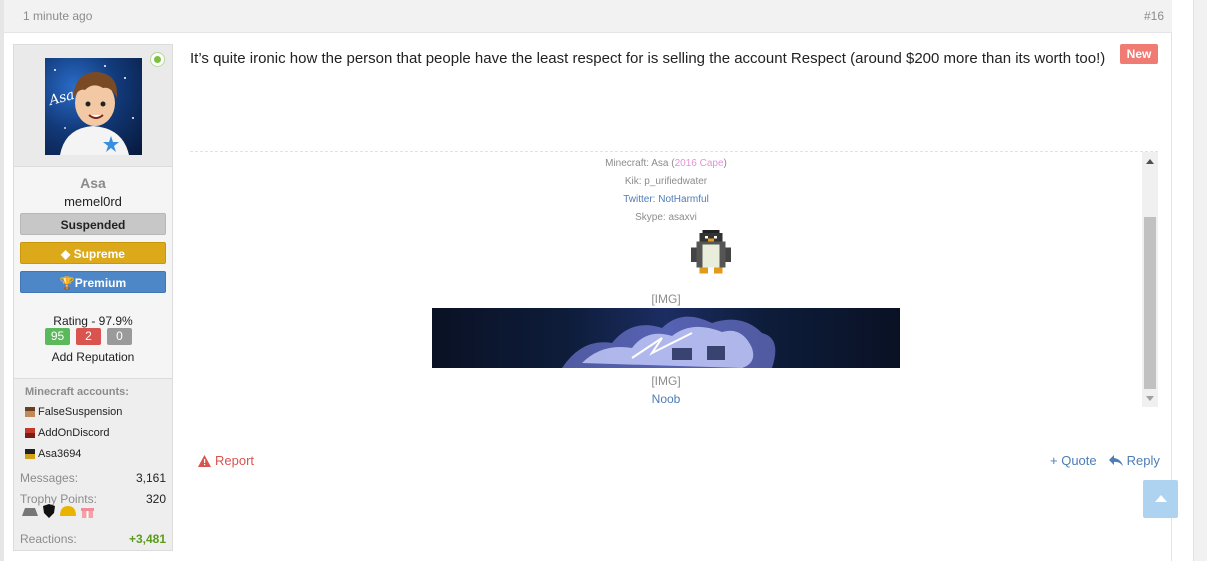 This screenshot has height=561, width=1207. I want to click on minecraft-account: Asa3694, so click(53, 454).